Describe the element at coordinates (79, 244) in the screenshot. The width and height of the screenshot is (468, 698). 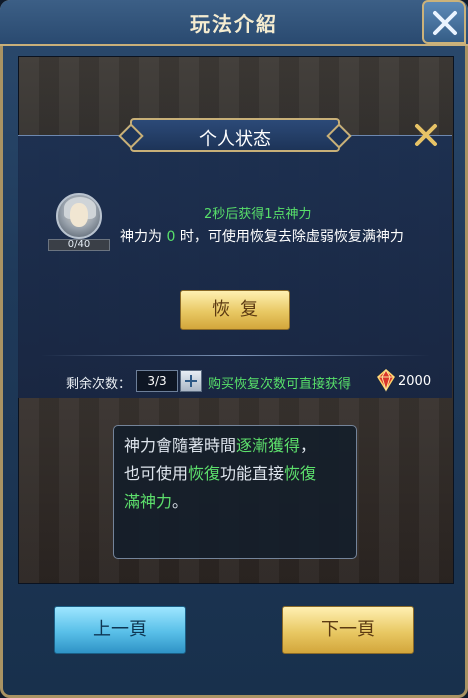
I see `progress-text: 0/40` at that location.